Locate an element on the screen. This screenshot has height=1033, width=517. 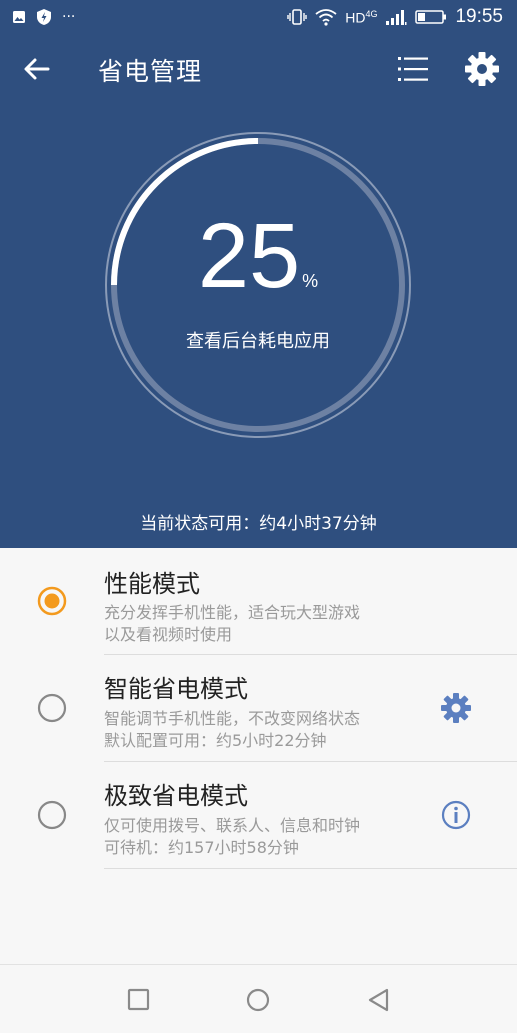
mode-title: 极致省电模式 is located at coordinates (176, 796).